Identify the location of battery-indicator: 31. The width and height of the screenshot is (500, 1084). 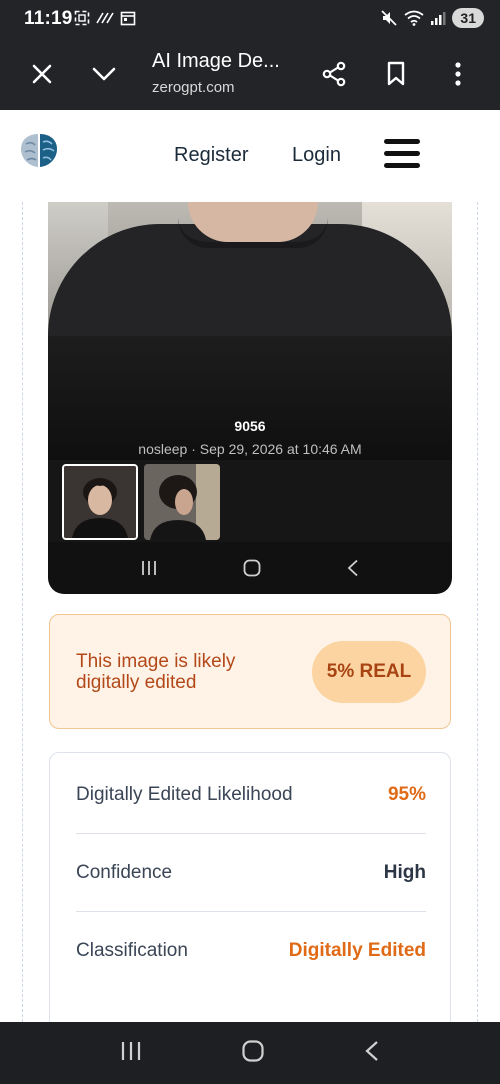
(468, 18).